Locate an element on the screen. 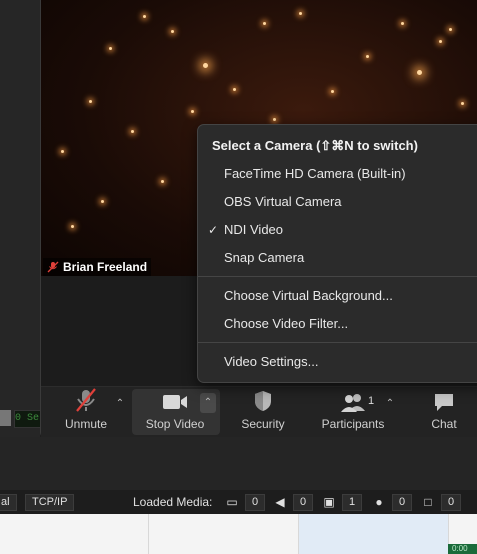 This screenshot has width=477, height=554. chat-button: Chat is located at coordinates (444, 411).